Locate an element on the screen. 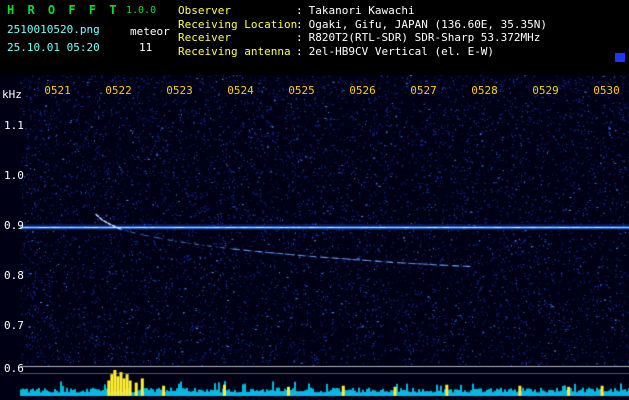 The image size is (629, 400). app-title: H R O F F T is located at coordinates (63, 10).